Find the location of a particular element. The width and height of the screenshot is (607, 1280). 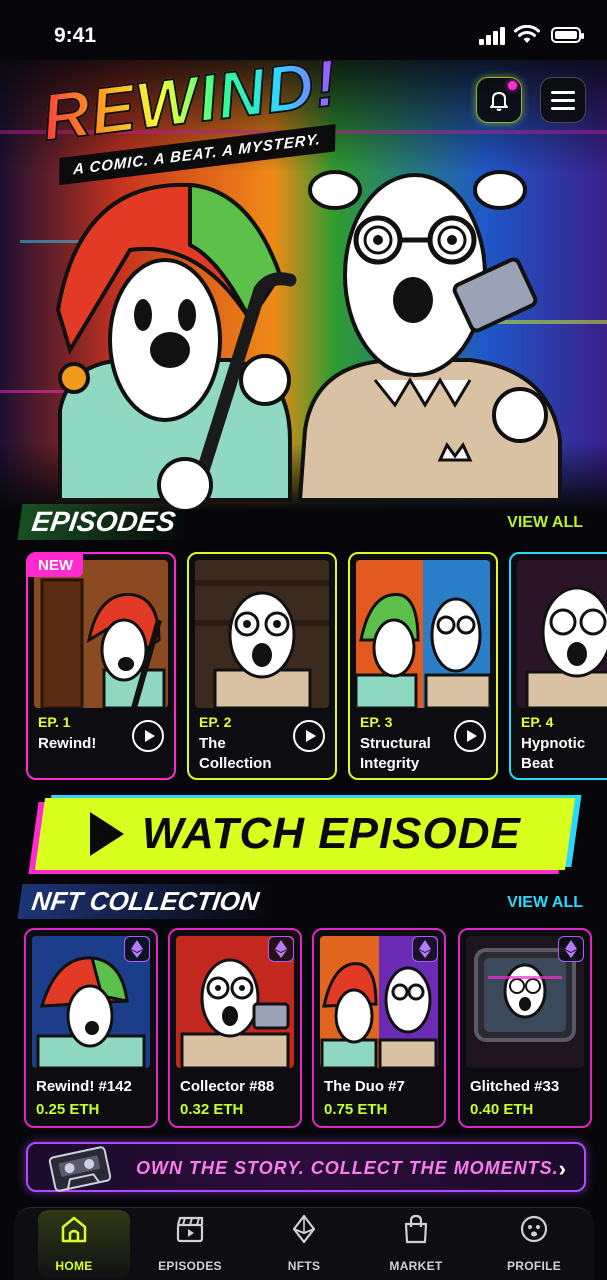

cassette-tape-icon is located at coordinates (80, 1169).